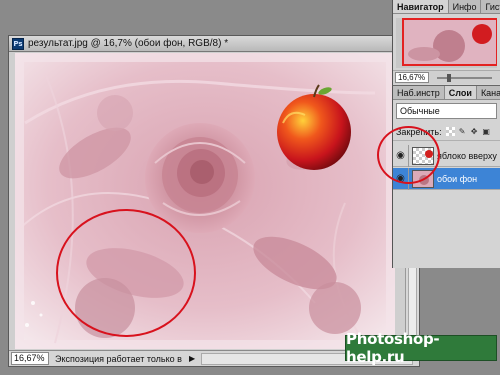 The image size is (500, 375). Describe the element at coordinates (412, 77) in the screenshot. I see `navigator-zoom-field: 16,67%` at that location.